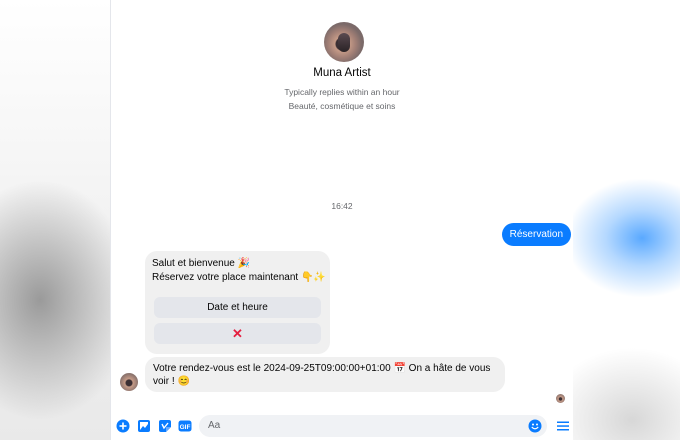  What do you see at coordinates (342, 106) in the screenshot?
I see `category-text: Beauté, cosmétique et soins` at bounding box center [342, 106].